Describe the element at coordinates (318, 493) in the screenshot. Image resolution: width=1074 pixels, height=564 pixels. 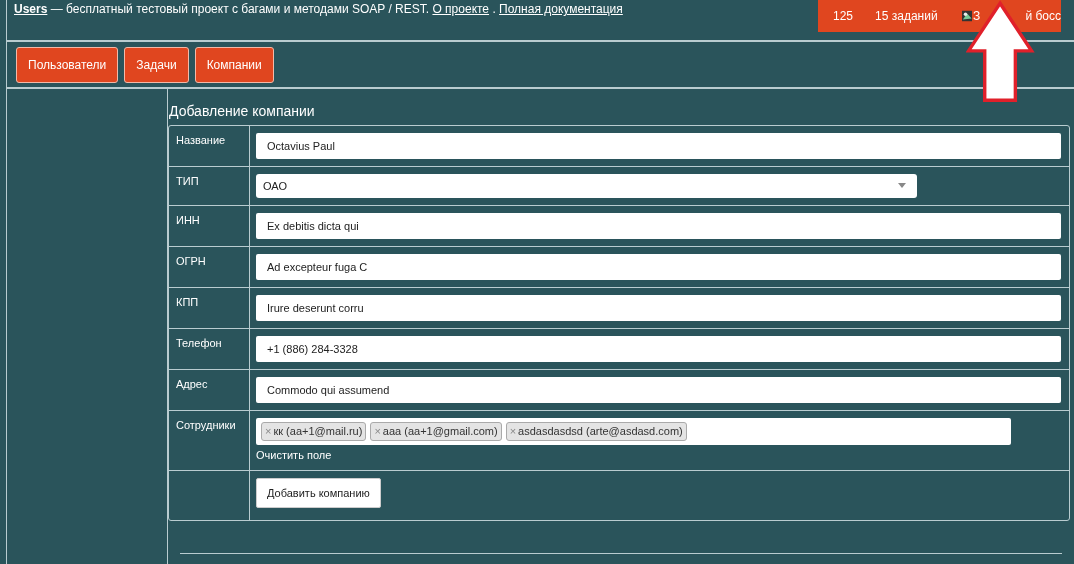
I see `add-company-button: Добавить компанию` at that location.